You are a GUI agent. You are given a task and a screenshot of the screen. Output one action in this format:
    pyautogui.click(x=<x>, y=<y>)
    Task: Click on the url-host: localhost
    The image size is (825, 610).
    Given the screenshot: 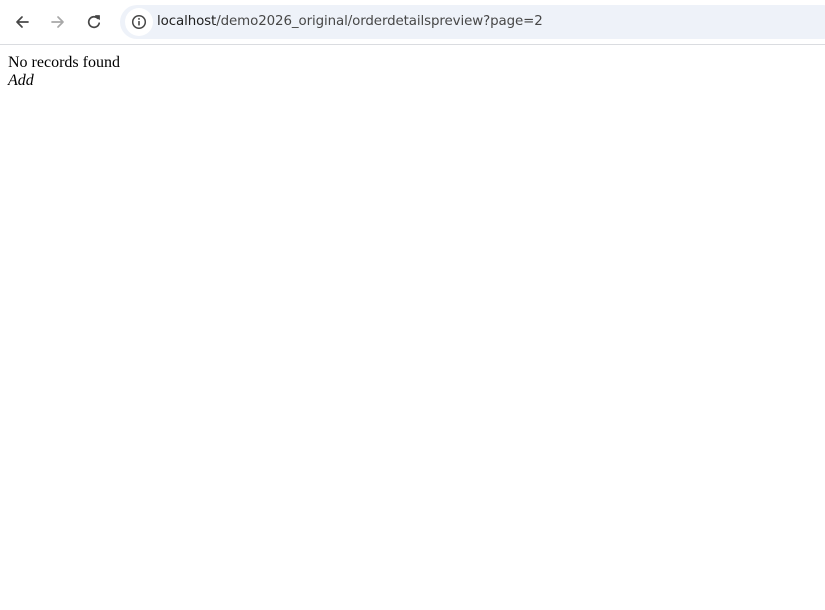 What is the action you would take?
    pyautogui.click(x=187, y=21)
    